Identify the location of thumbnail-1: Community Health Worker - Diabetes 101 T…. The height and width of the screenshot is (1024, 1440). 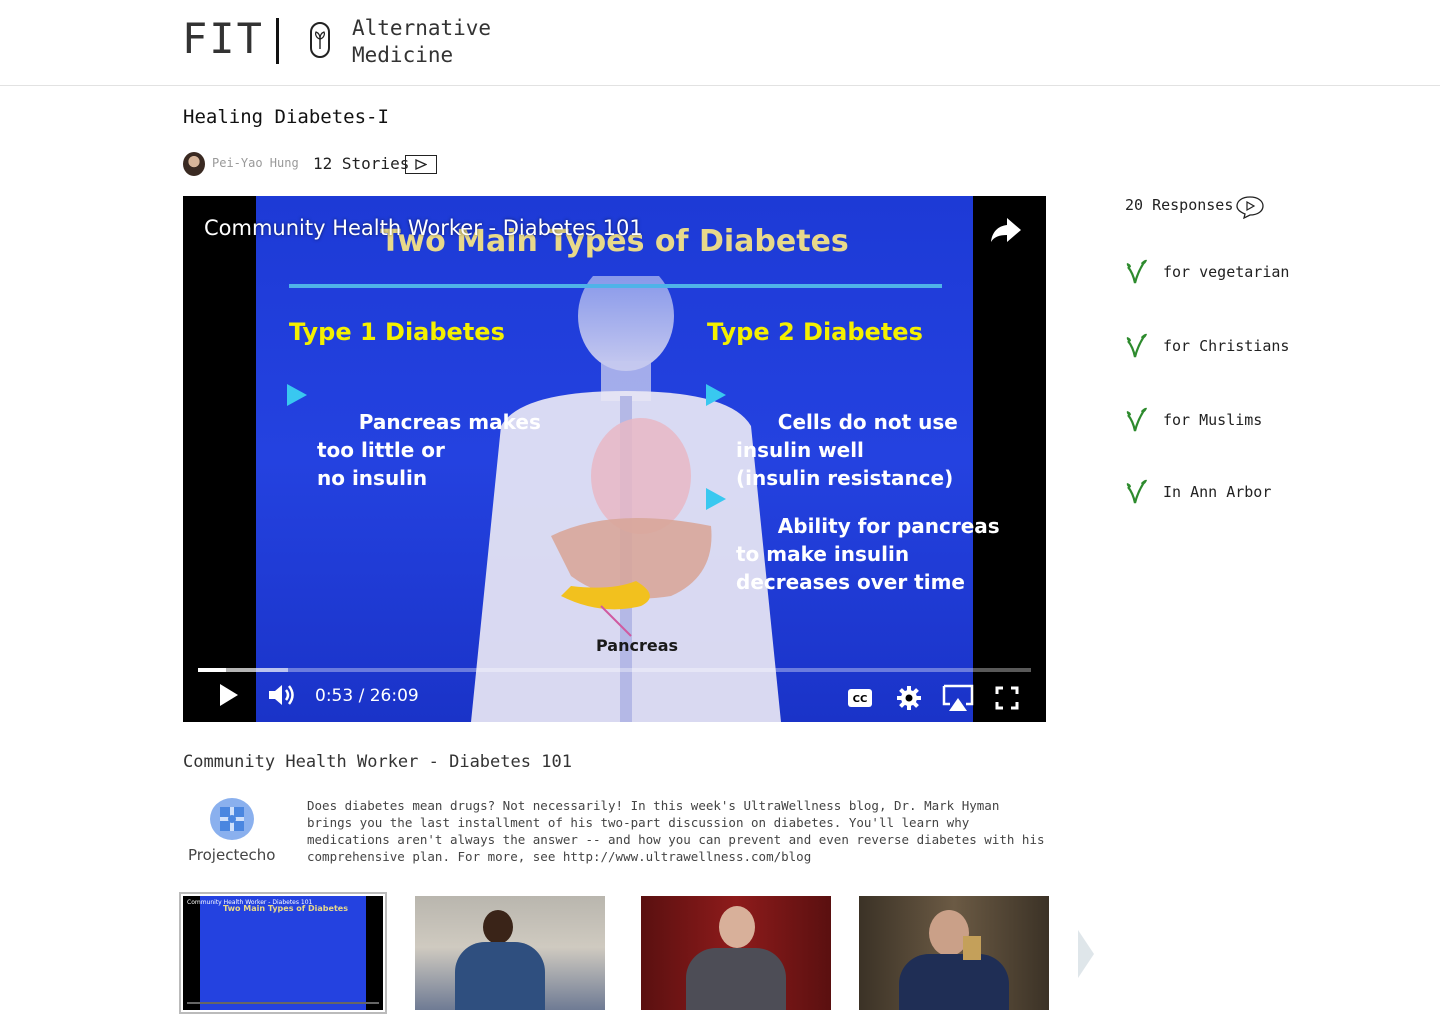
(283, 953).